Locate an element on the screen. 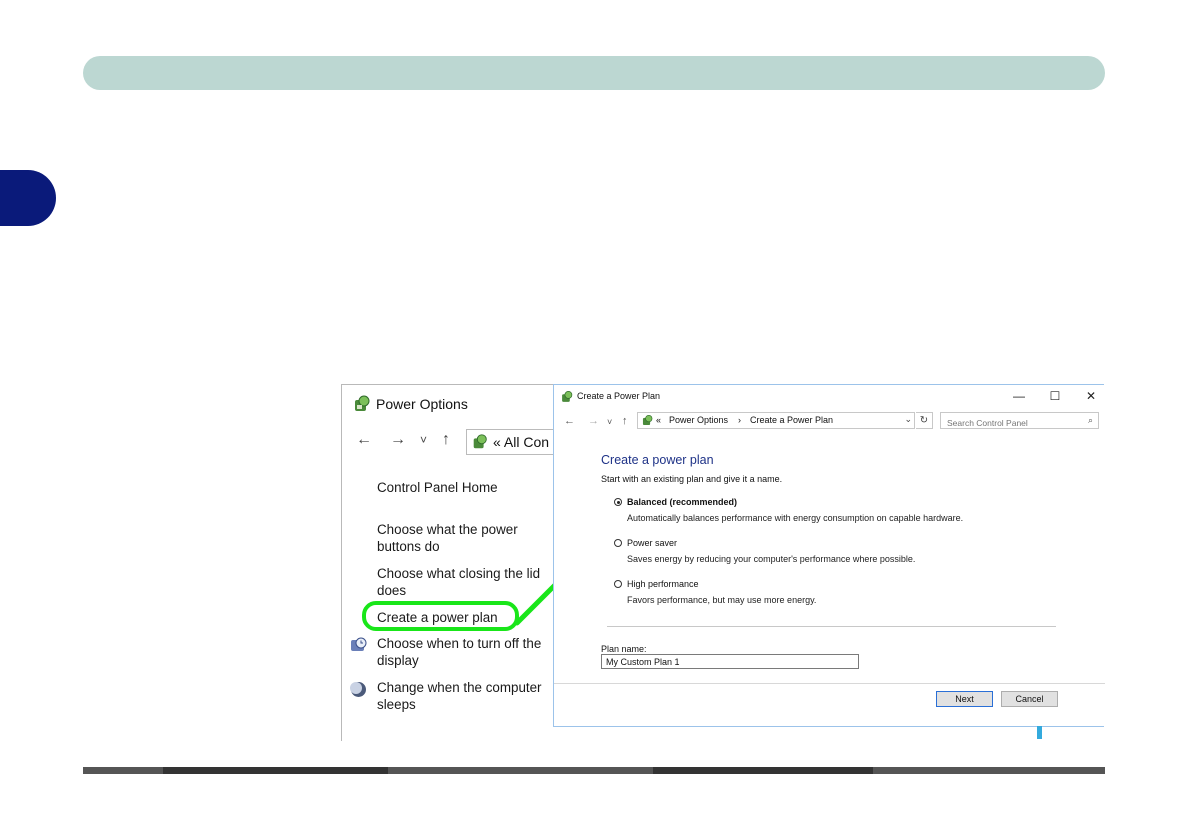 The image size is (1190, 838). page-header-bar is located at coordinates (594, 73).